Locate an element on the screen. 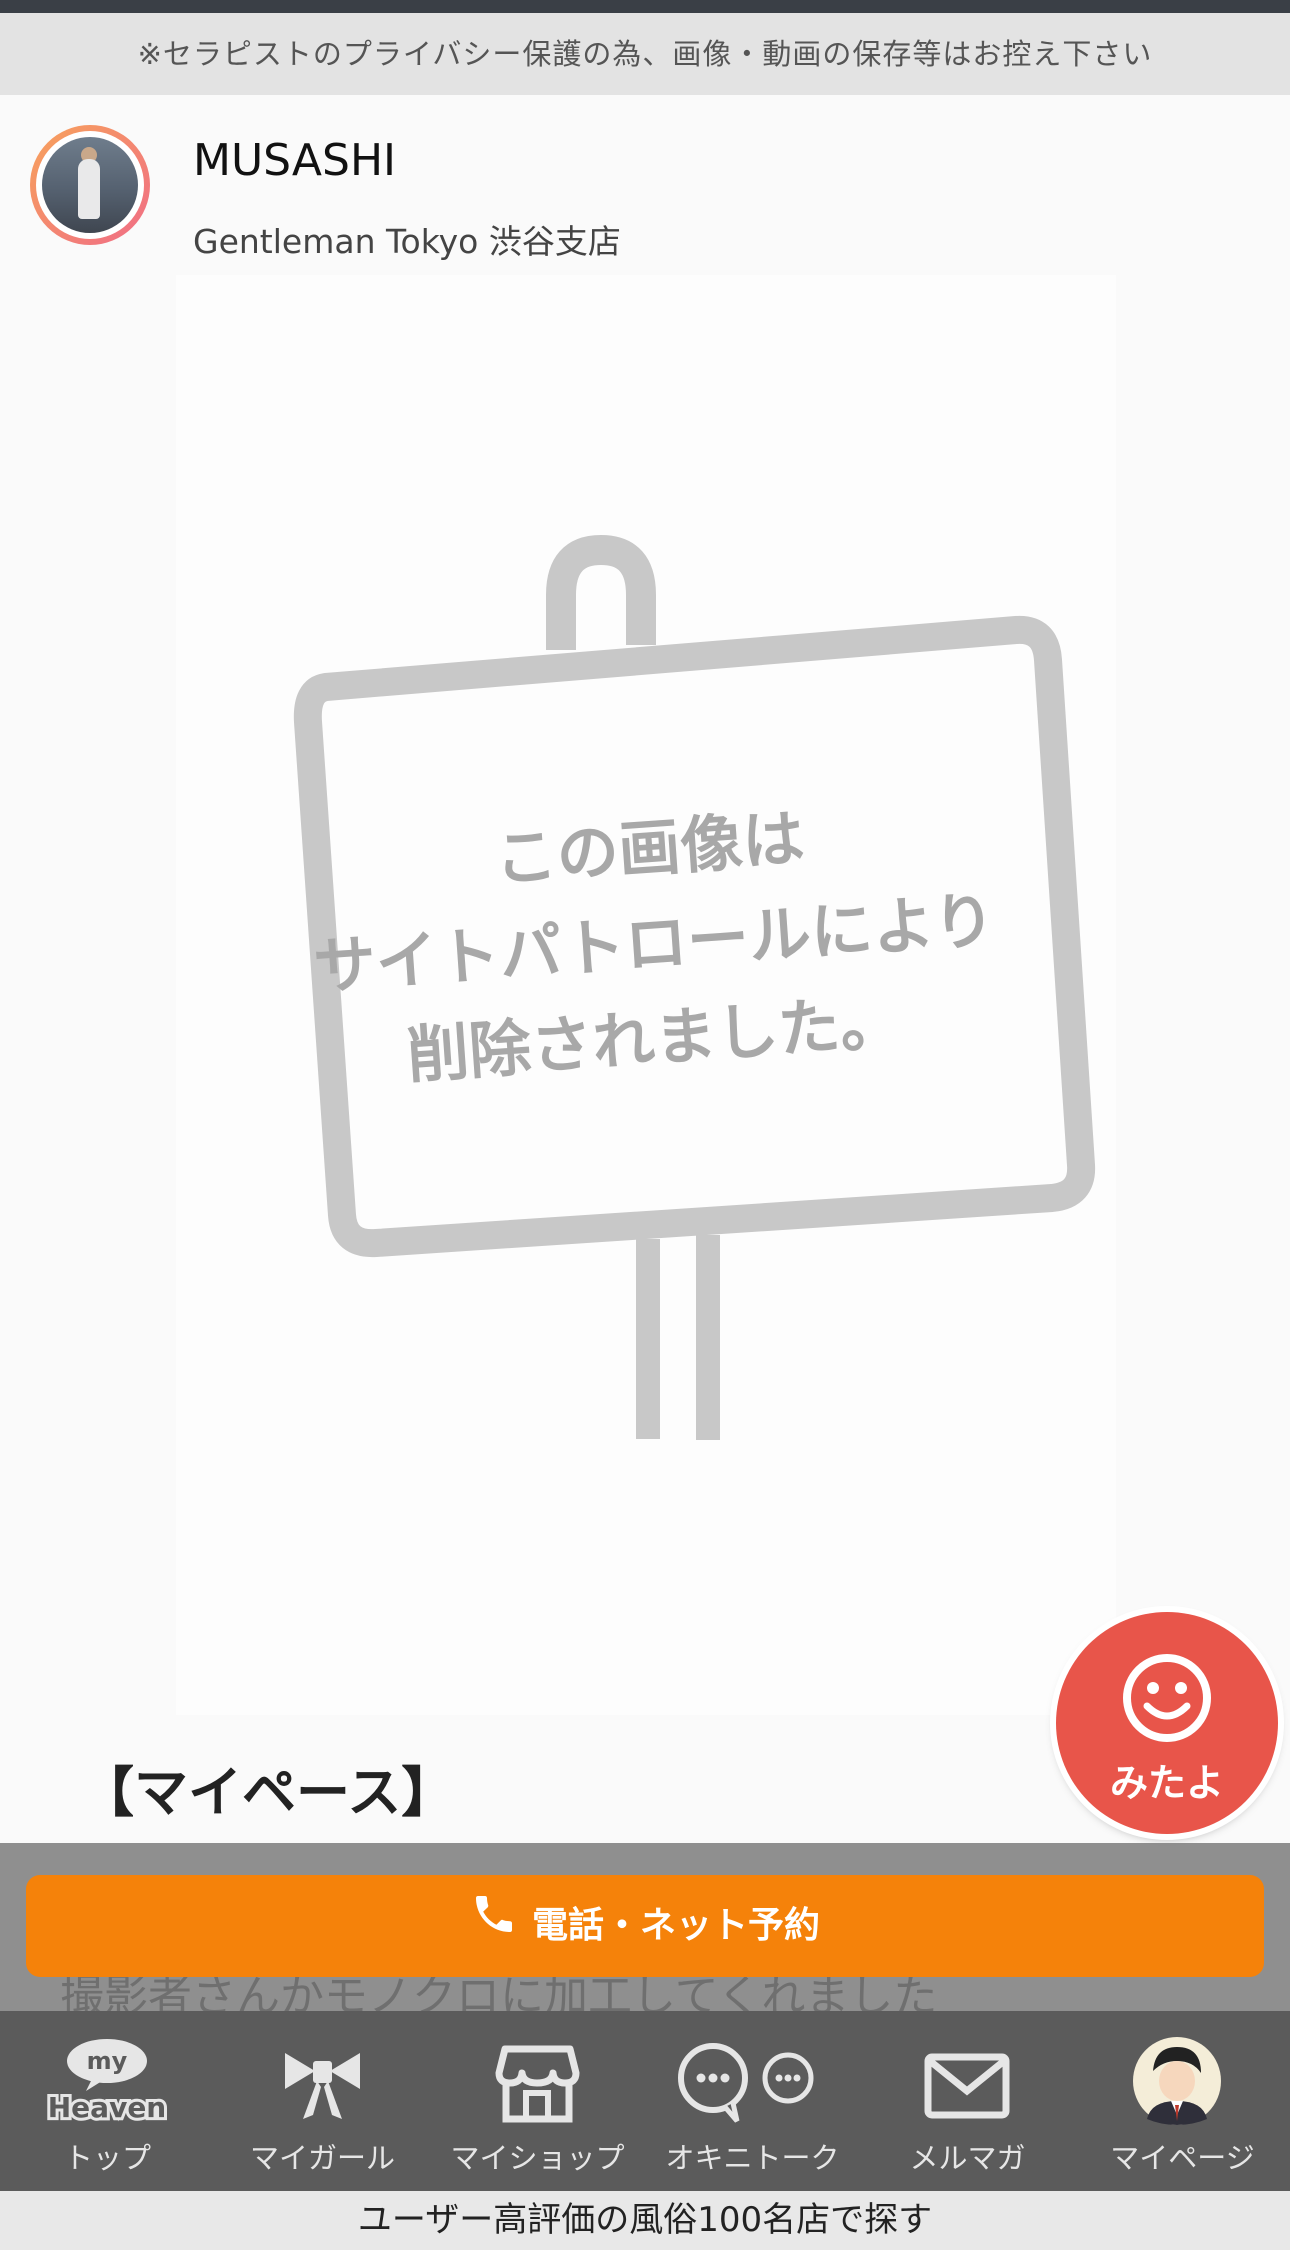 The width and height of the screenshot is (1290, 2250). mitayo-label: みたよ is located at coordinates (1166, 1783).